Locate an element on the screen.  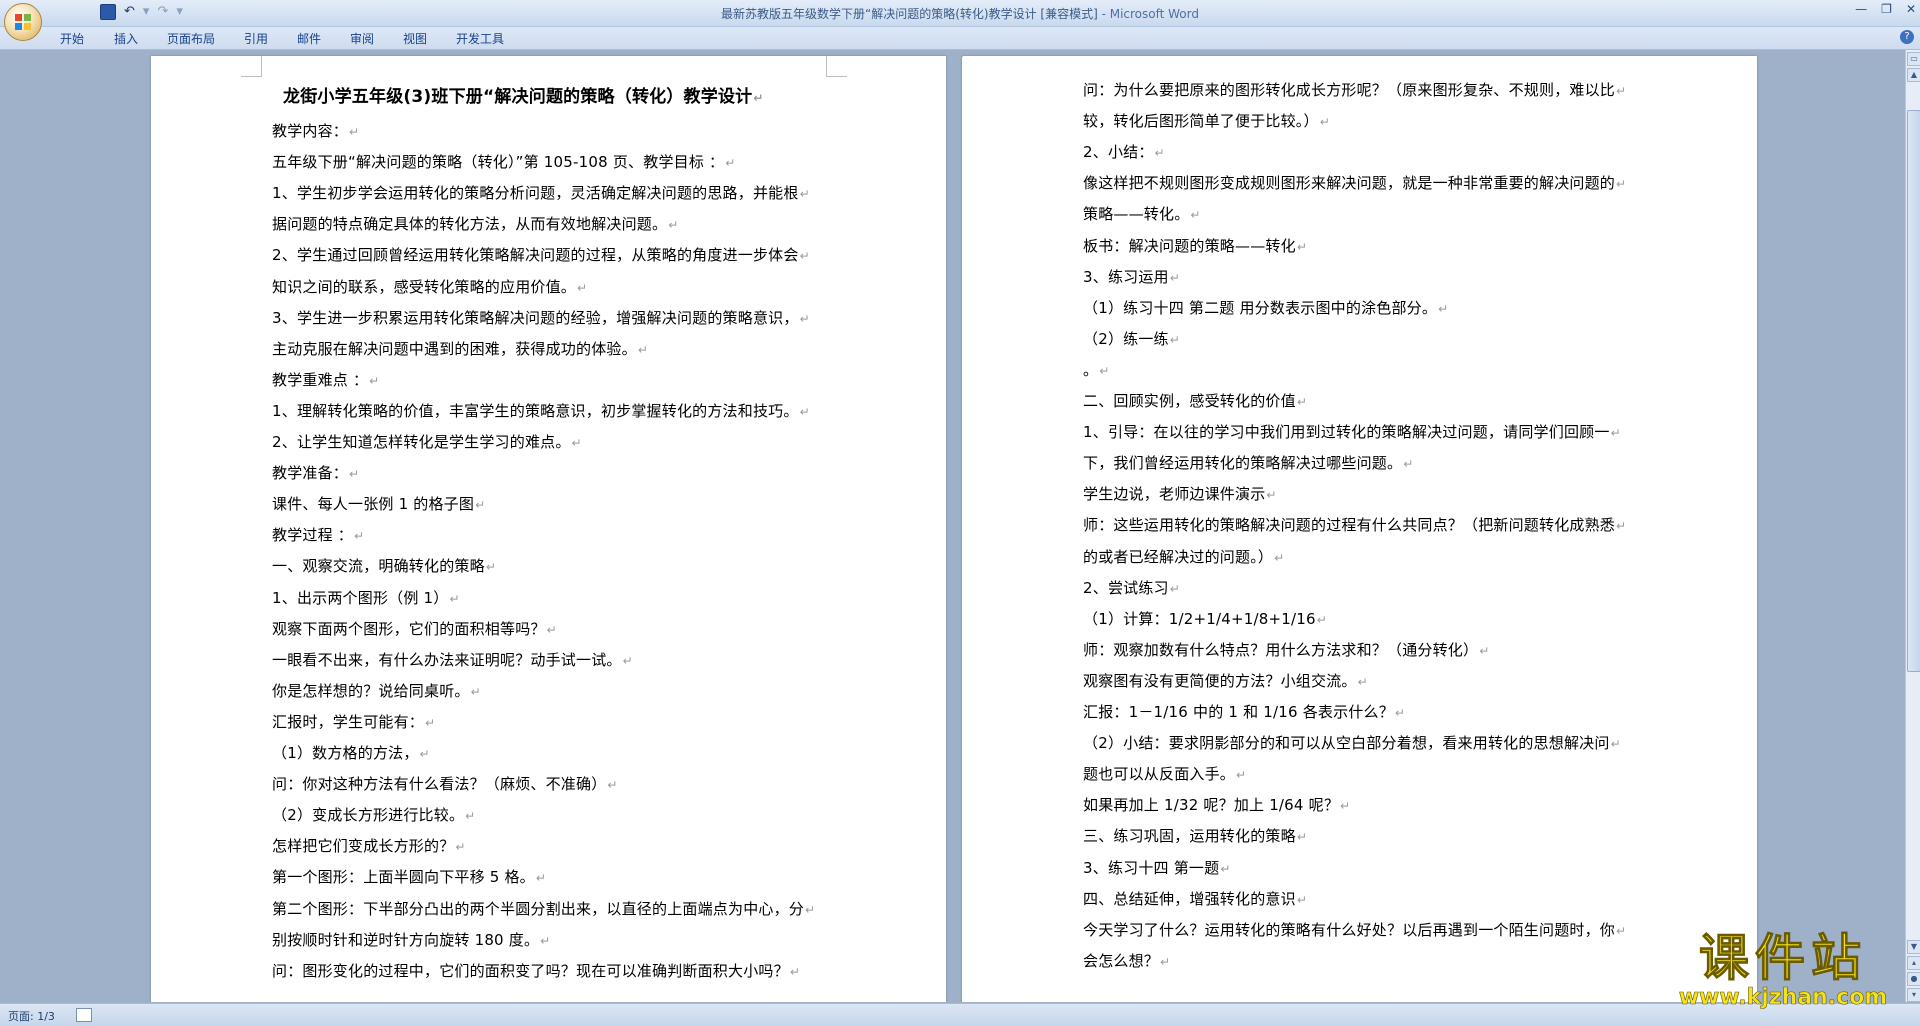
paragraph-text: 板书：解决问题的策略——转化 is located at coordinates (1189, 245).